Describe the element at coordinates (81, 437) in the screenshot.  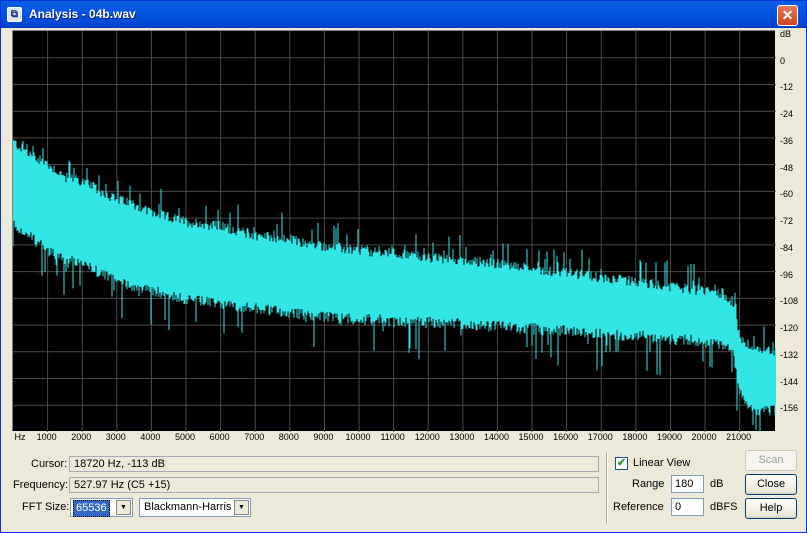
I see `x-tick-label: 2000` at that location.